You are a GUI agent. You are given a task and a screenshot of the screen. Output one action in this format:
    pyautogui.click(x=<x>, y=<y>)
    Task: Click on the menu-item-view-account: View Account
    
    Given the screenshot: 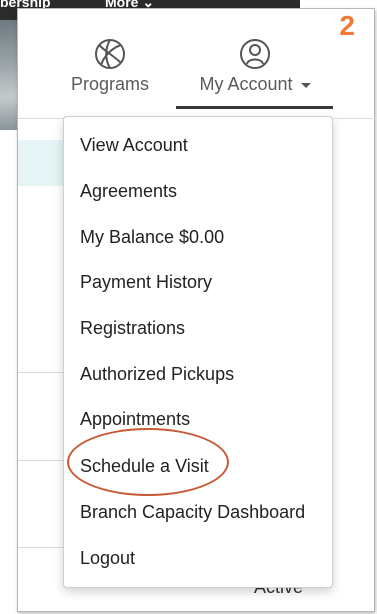 What is the action you would take?
    pyautogui.click(x=134, y=145)
    